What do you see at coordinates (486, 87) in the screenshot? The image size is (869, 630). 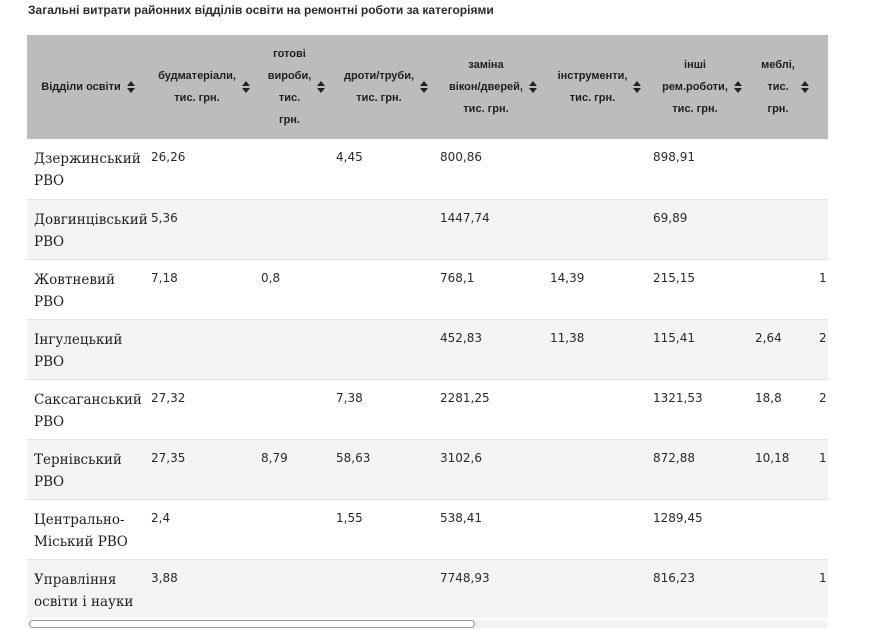 I see `column-header-label: заміна вікон/дверей, тис. грн.` at bounding box center [486, 87].